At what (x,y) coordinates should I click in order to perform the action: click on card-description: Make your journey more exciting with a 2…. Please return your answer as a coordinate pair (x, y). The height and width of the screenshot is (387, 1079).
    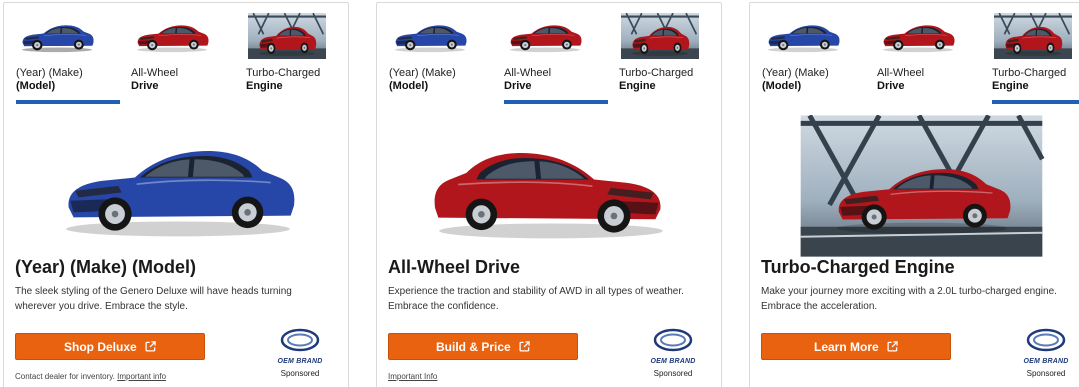
    Looking at the image, I should click on (909, 299).